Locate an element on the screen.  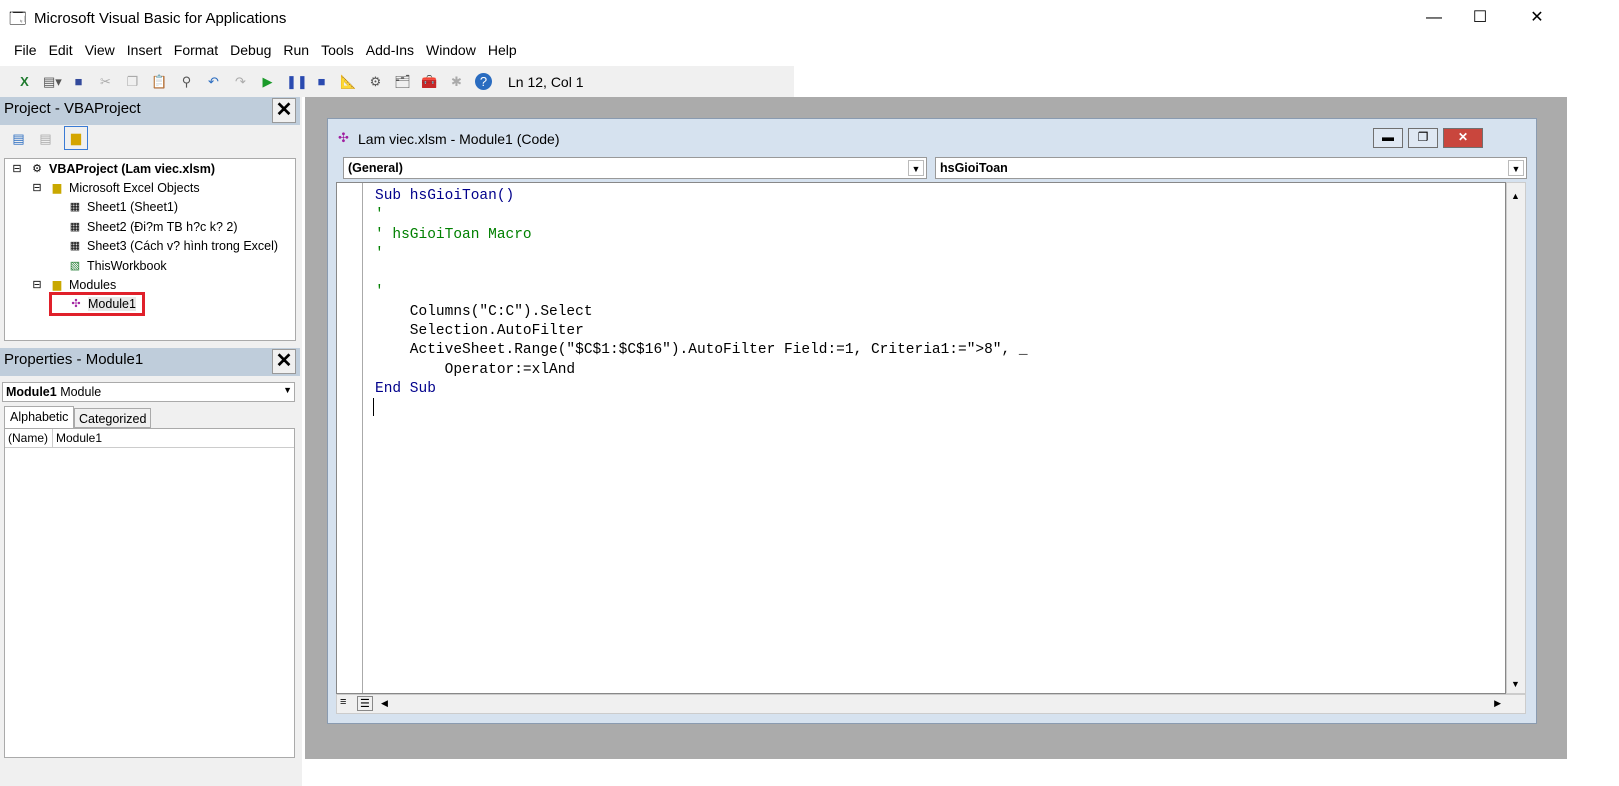
code-margin is located at coordinates (350, 438).